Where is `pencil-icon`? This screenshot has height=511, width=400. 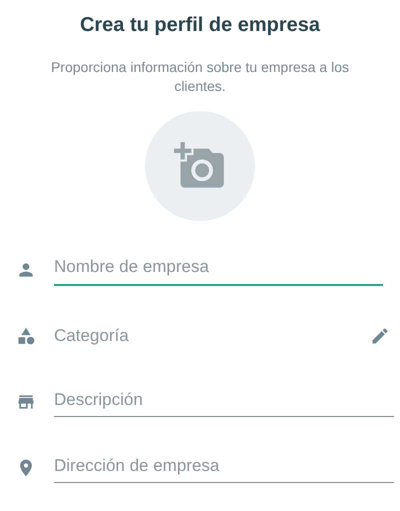 pencil-icon is located at coordinates (380, 336).